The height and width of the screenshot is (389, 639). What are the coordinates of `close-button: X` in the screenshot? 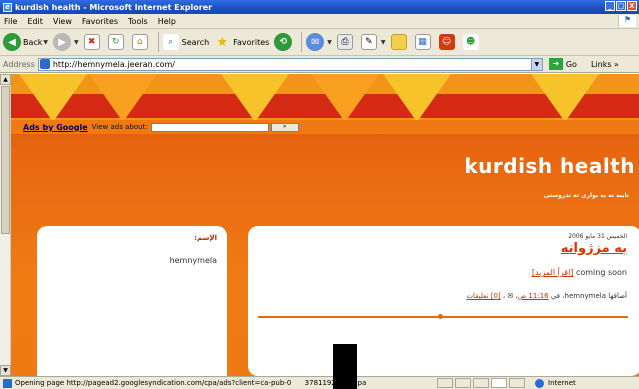 It's located at (632, 6).